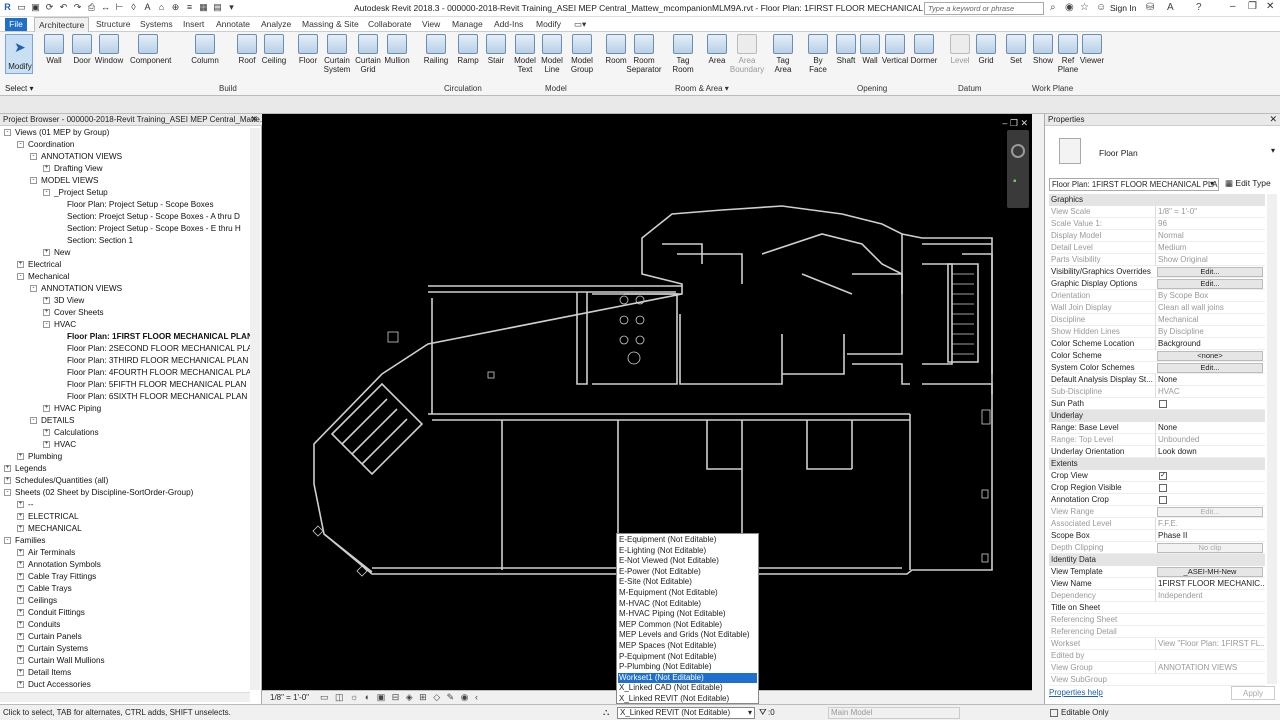 Image resolution: width=1280 pixels, height=720 pixels. Describe the element at coordinates (49, 529) in the screenshot. I see `tree-item: + MECHANICAL` at that location.